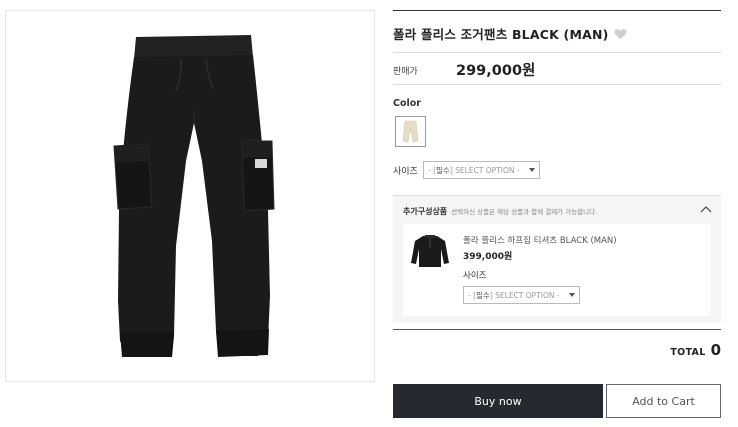  I want to click on heart-icon, so click(620, 34).